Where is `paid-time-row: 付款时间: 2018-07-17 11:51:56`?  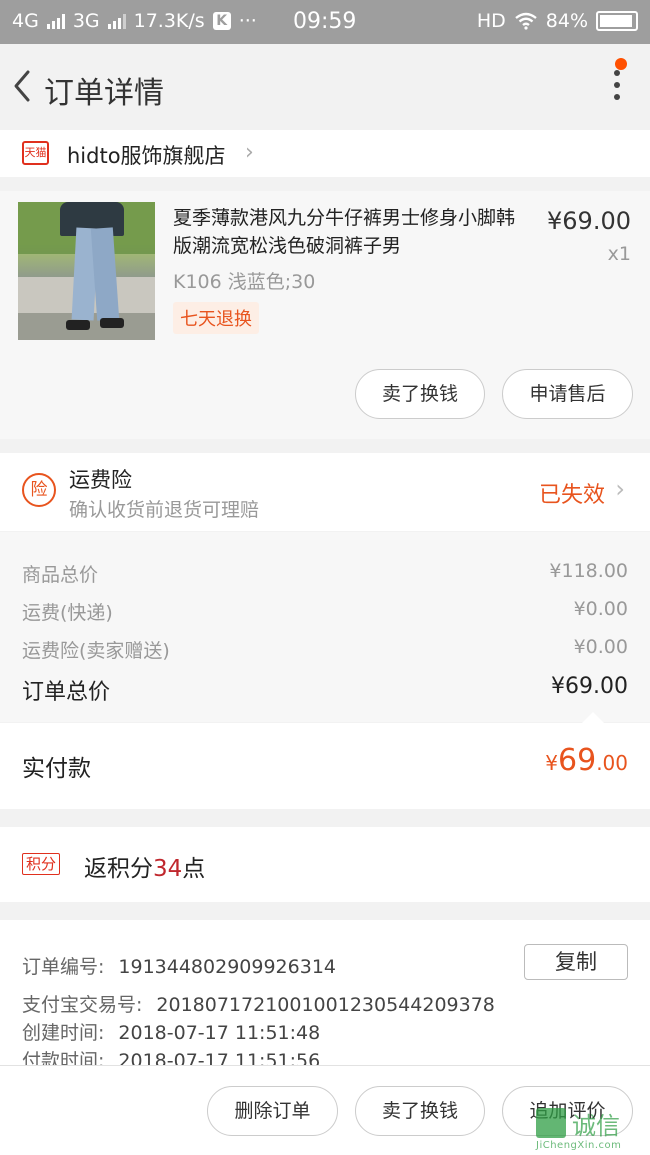
paid-time-row: 付款时间: 2018-07-17 11:51:56 is located at coordinates (171, 1055).